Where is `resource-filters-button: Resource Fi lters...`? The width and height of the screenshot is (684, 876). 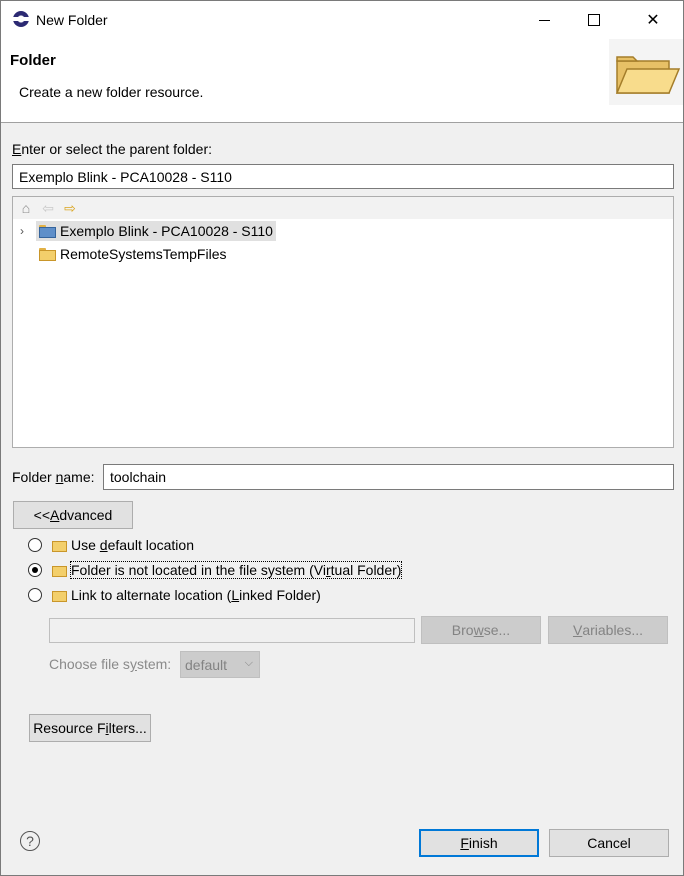
resource-filters-button: Resource Fi lters... is located at coordinates (90, 728).